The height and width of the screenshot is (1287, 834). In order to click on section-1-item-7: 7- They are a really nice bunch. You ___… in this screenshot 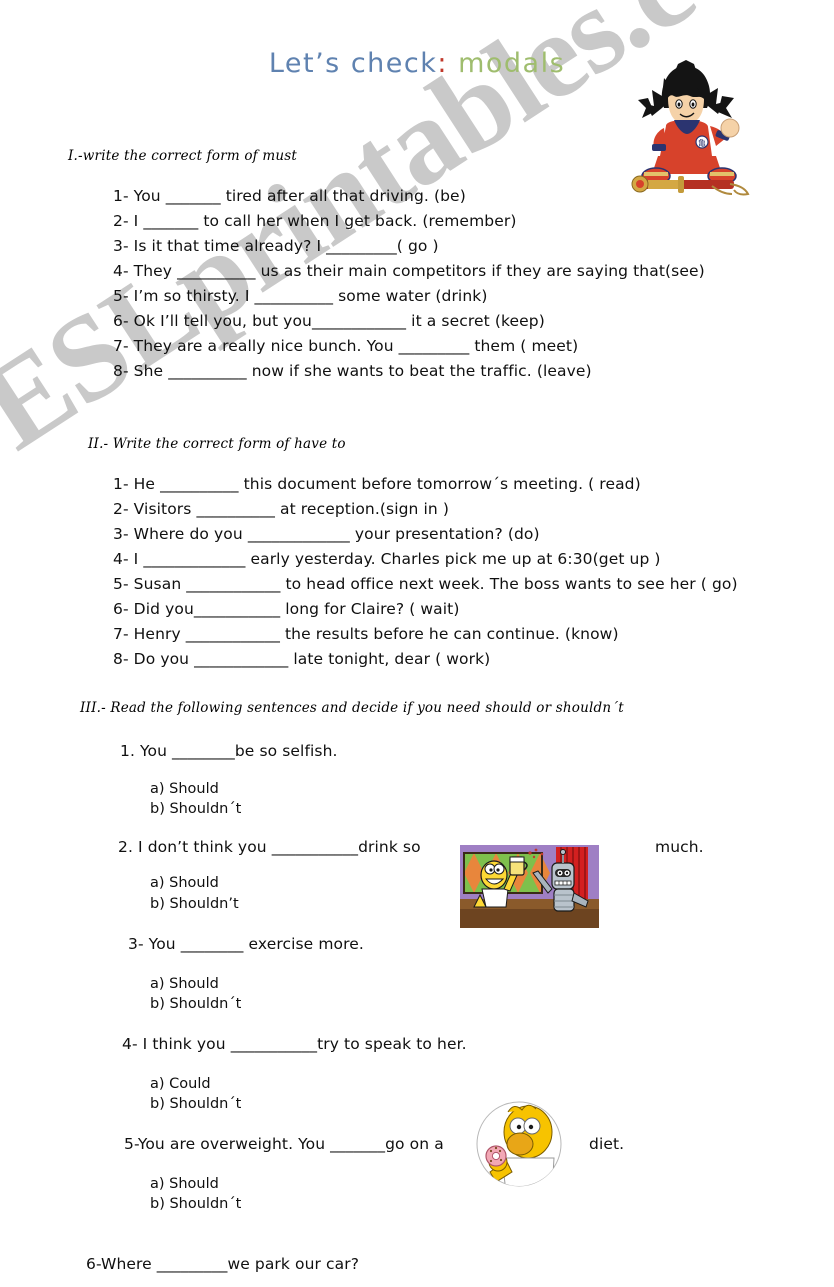, I will do `click(346, 346)`.